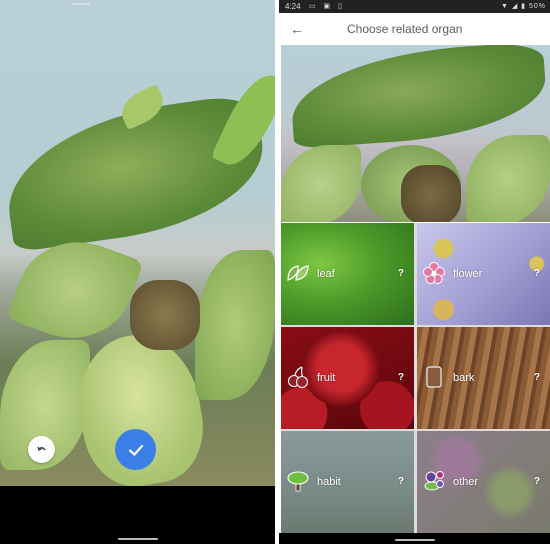 This screenshot has width=550, height=544. What do you see at coordinates (81, 4) in the screenshot?
I see `preview-edge` at bounding box center [81, 4].